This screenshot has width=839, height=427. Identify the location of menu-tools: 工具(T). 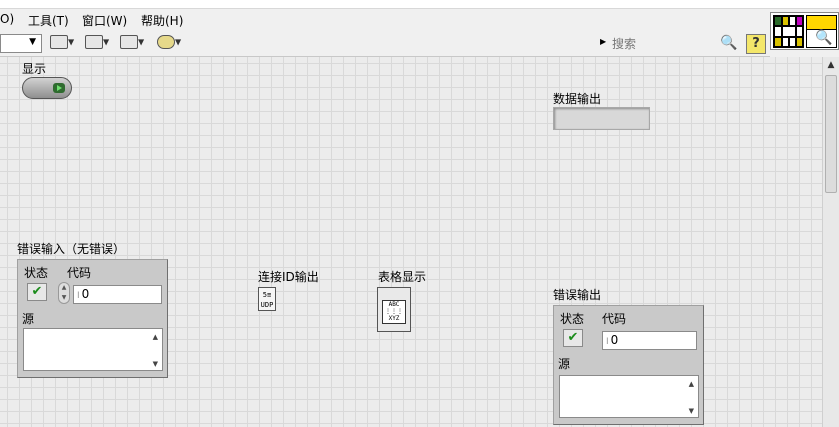
(48, 20).